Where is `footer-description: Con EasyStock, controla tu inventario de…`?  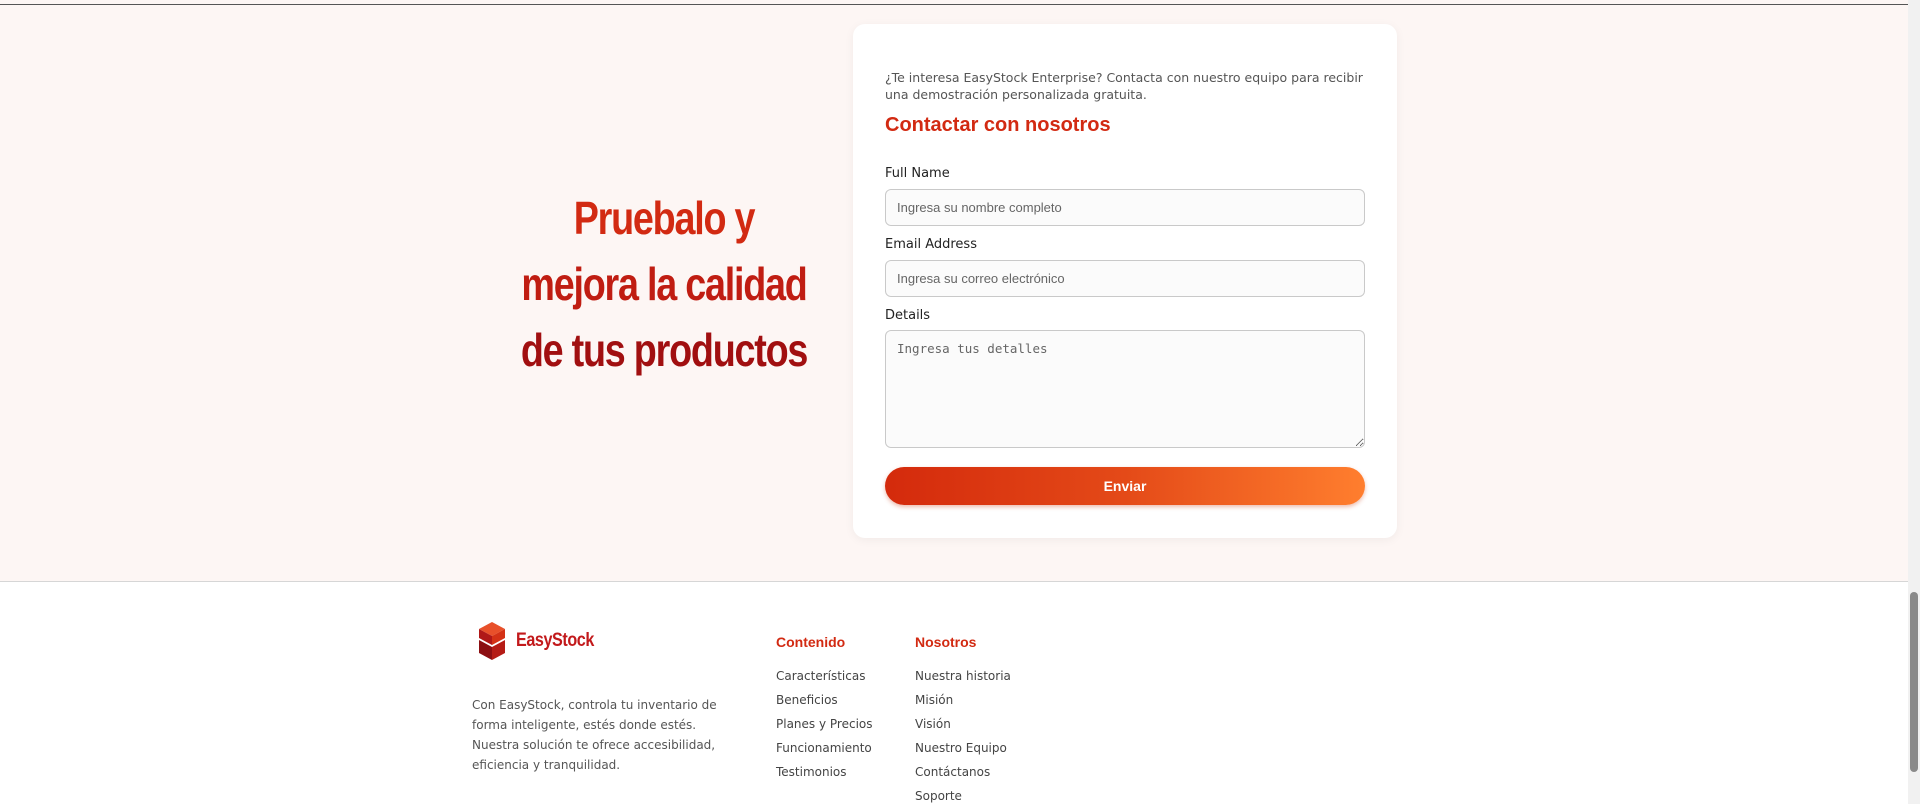
footer-description: Con EasyStock, controla tu inventario de… is located at coordinates (594, 735).